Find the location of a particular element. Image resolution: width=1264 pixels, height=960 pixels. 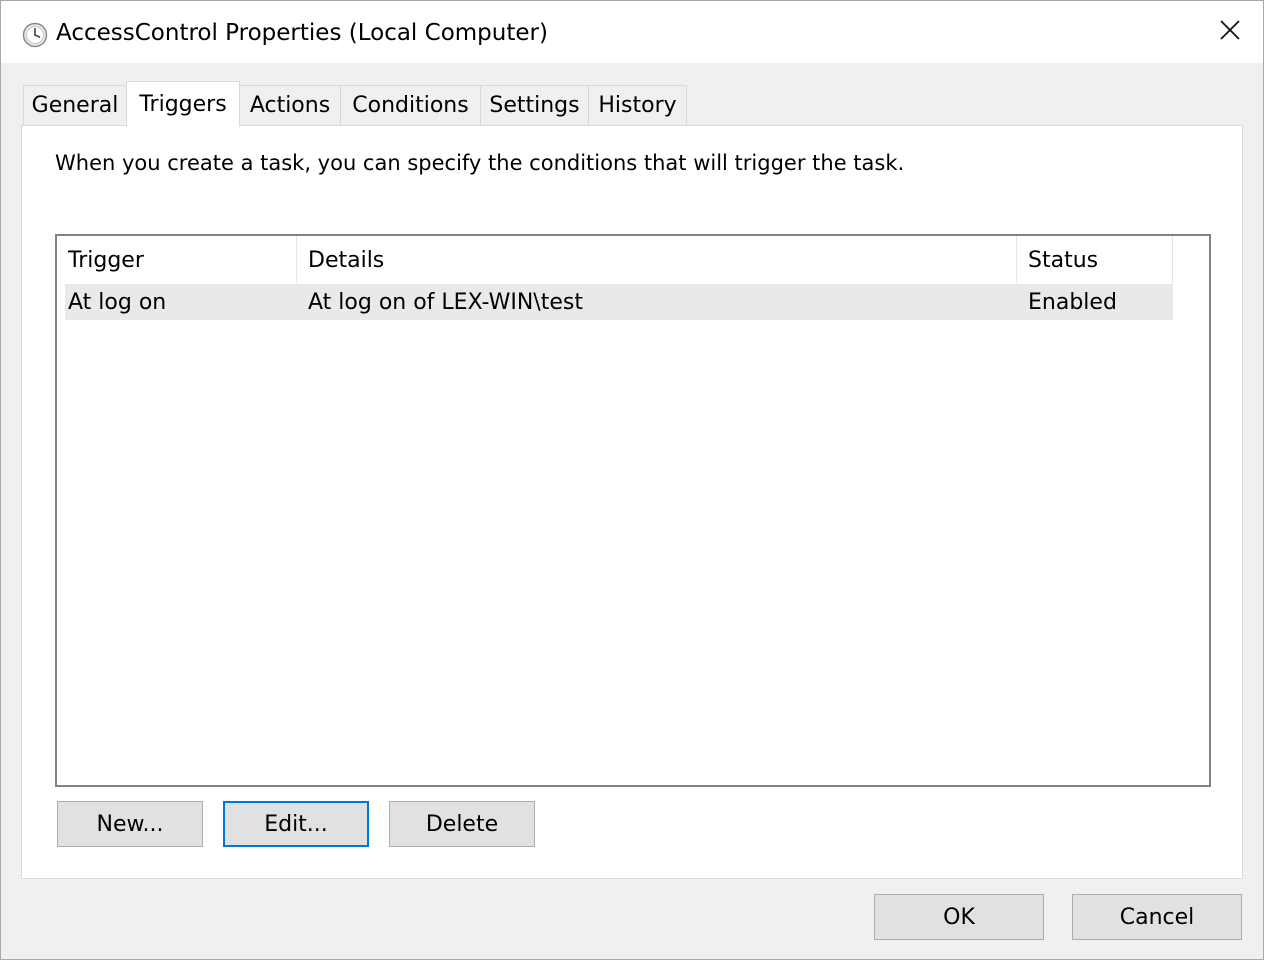

cell-status: Enabled is located at coordinates (1072, 302).